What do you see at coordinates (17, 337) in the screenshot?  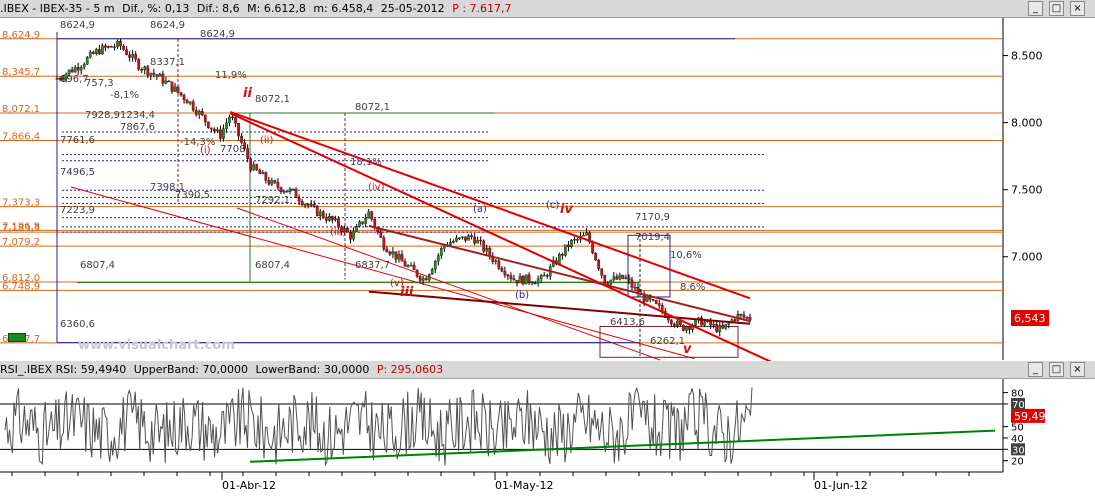 I see `visualchart-logo-icon` at bounding box center [17, 337].